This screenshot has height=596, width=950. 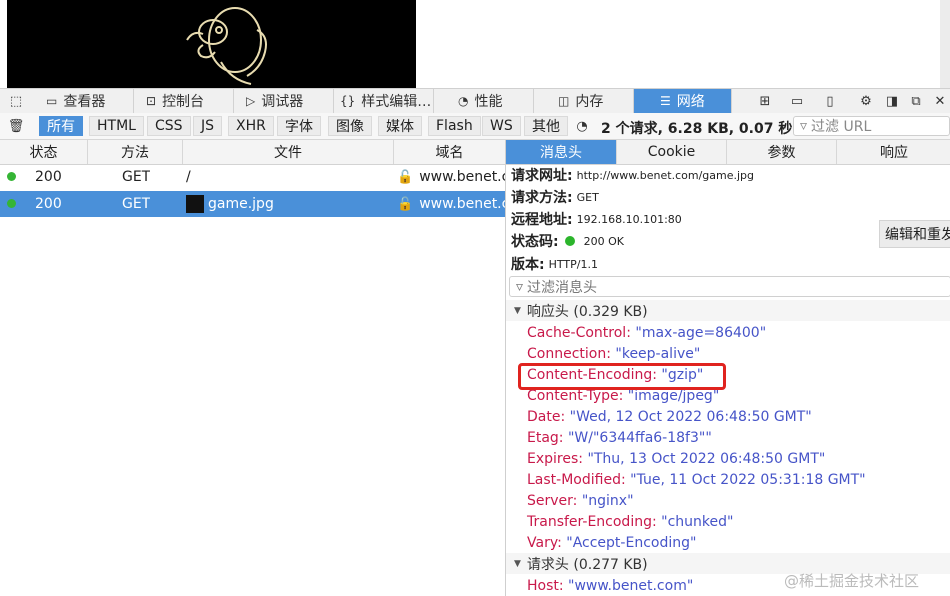 I want to click on close-icon: ✕, so click(x=940, y=101).